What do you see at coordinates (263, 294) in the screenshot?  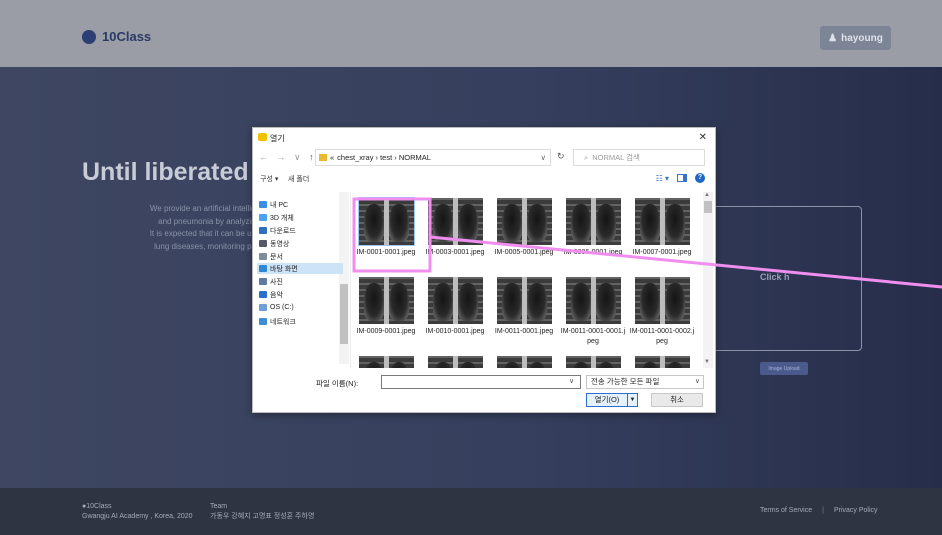 I see `music-icon` at bounding box center [263, 294].